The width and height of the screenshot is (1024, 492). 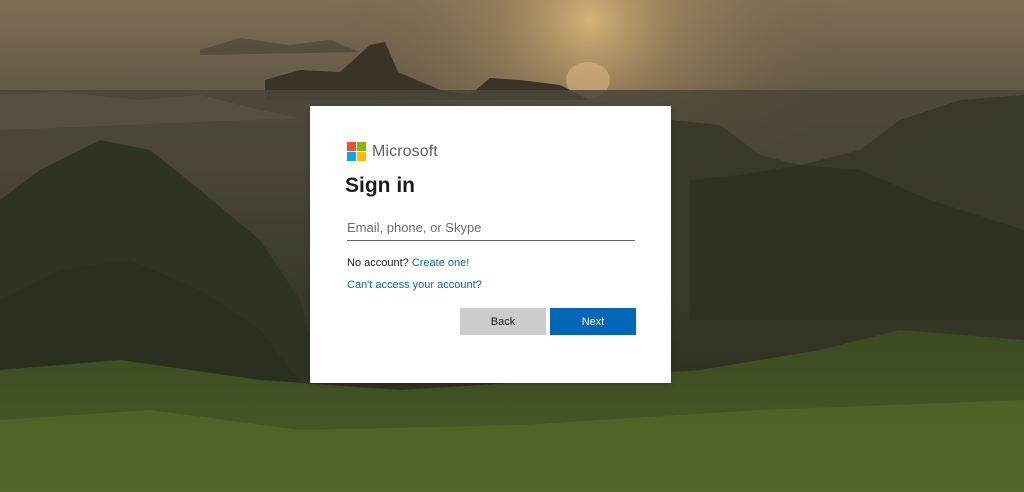 I want to click on page-title: Sign in, so click(x=380, y=185).